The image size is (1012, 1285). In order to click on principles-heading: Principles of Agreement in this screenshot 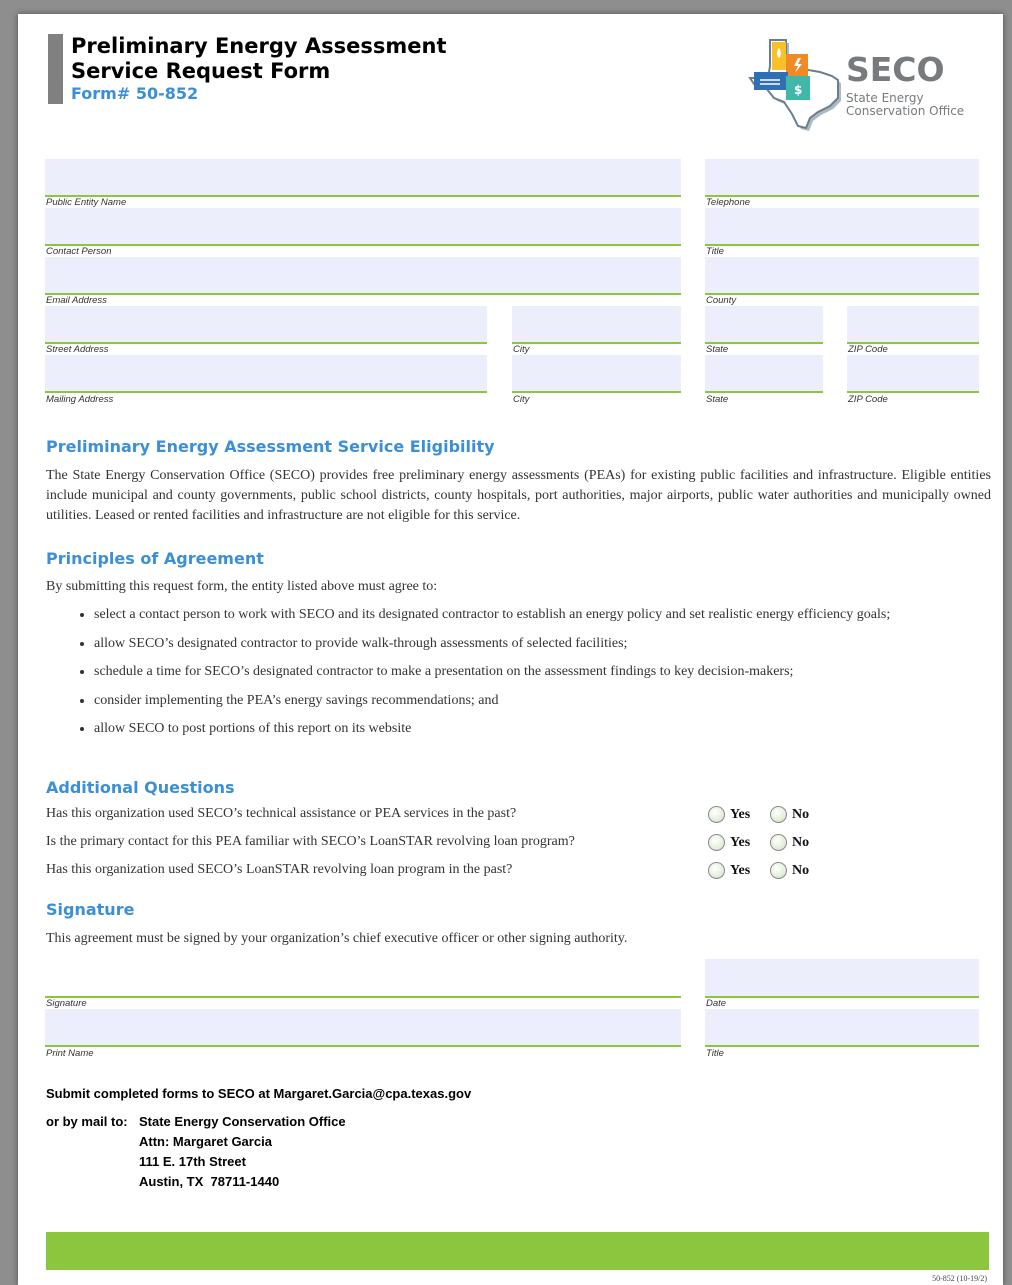, I will do `click(155, 558)`.